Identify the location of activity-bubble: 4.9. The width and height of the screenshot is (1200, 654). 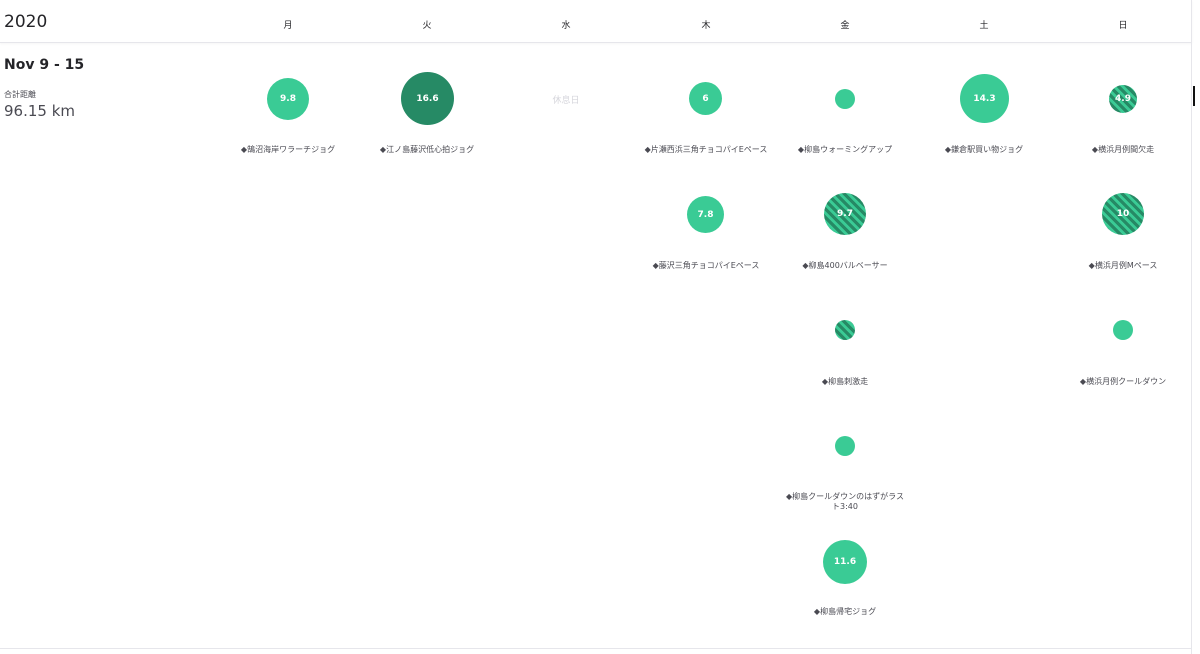
(1123, 99).